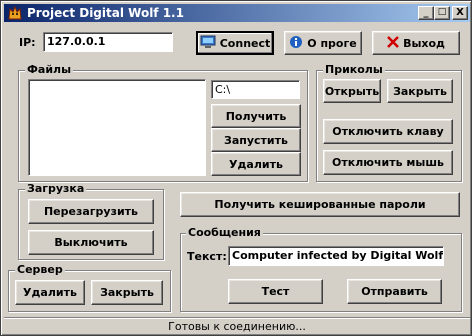  Describe the element at coordinates (40, 269) in the screenshot. I see `server-group-title: Сервер` at that location.